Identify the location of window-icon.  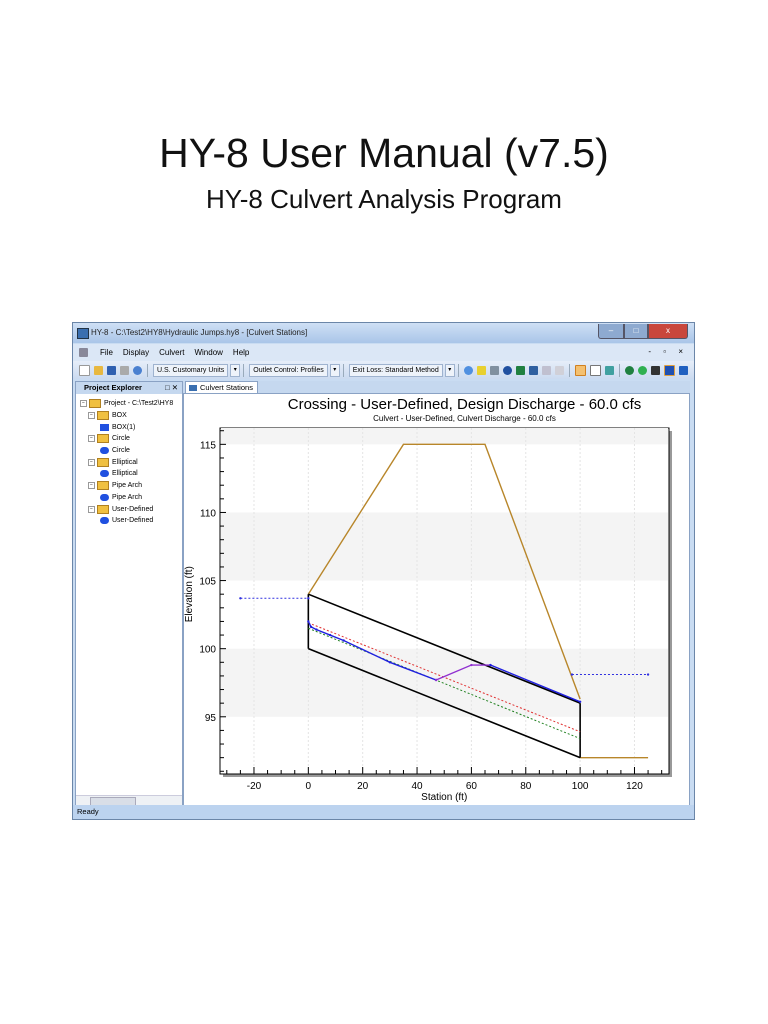
(669, 370).